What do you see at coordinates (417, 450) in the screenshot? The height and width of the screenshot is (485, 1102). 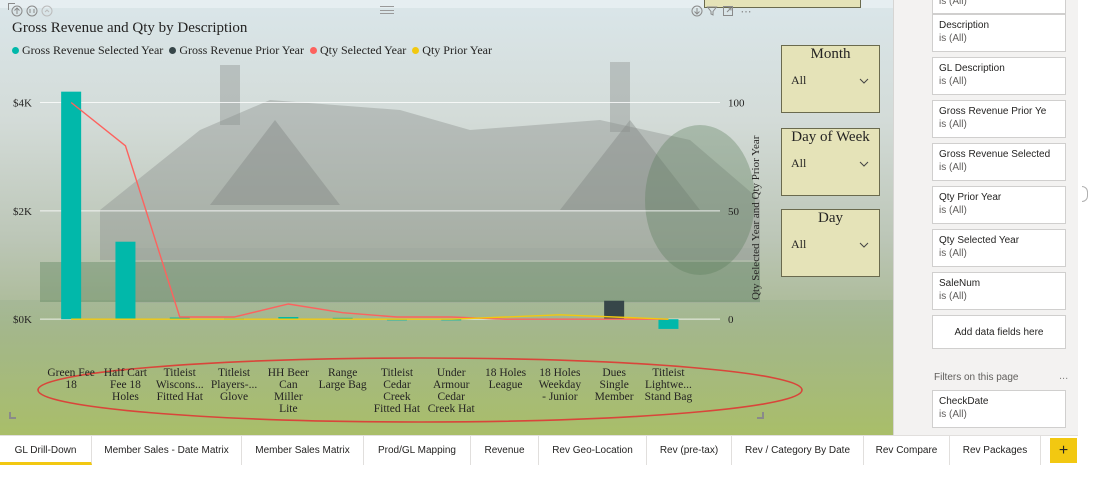 I see `tab-prod-gl-mapping: Prod/GL Mapping` at bounding box center [417, 450].